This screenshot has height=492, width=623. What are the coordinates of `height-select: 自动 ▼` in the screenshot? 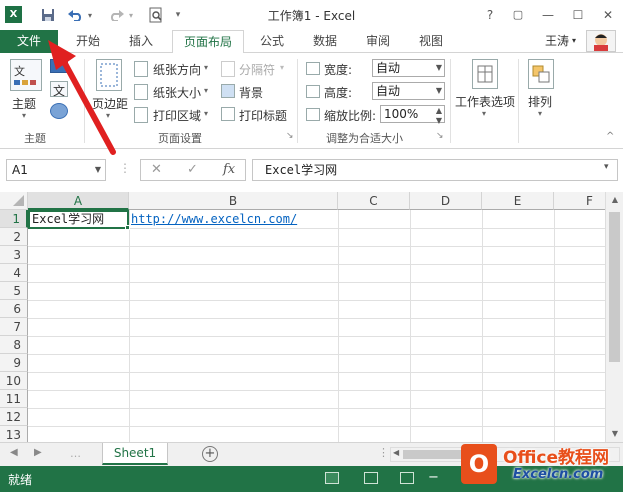 It's located at (408, 91).